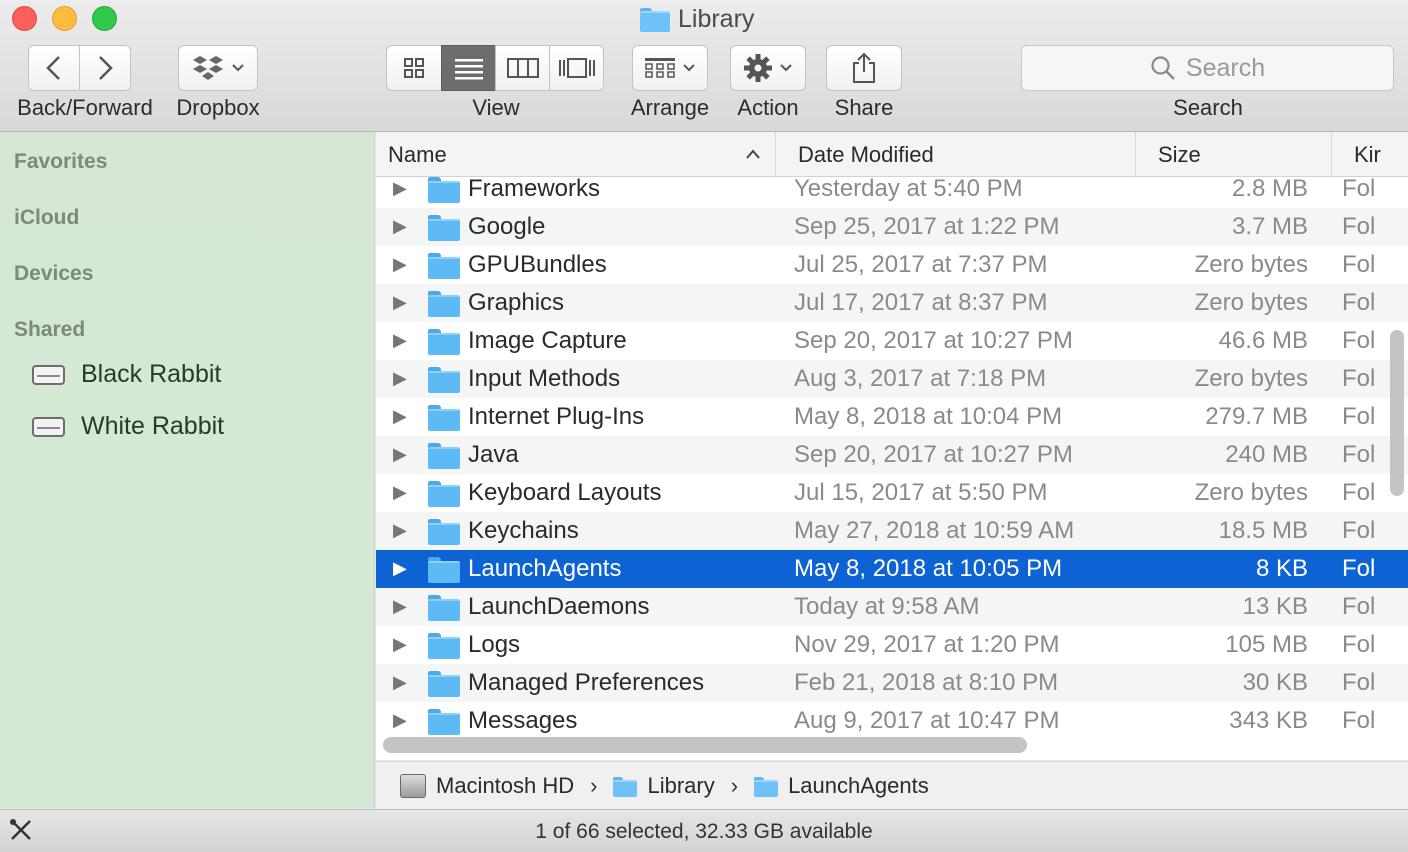 This screenshot has height=852, width=1408. I want to click on dropbox-icon, so click(208, 68).